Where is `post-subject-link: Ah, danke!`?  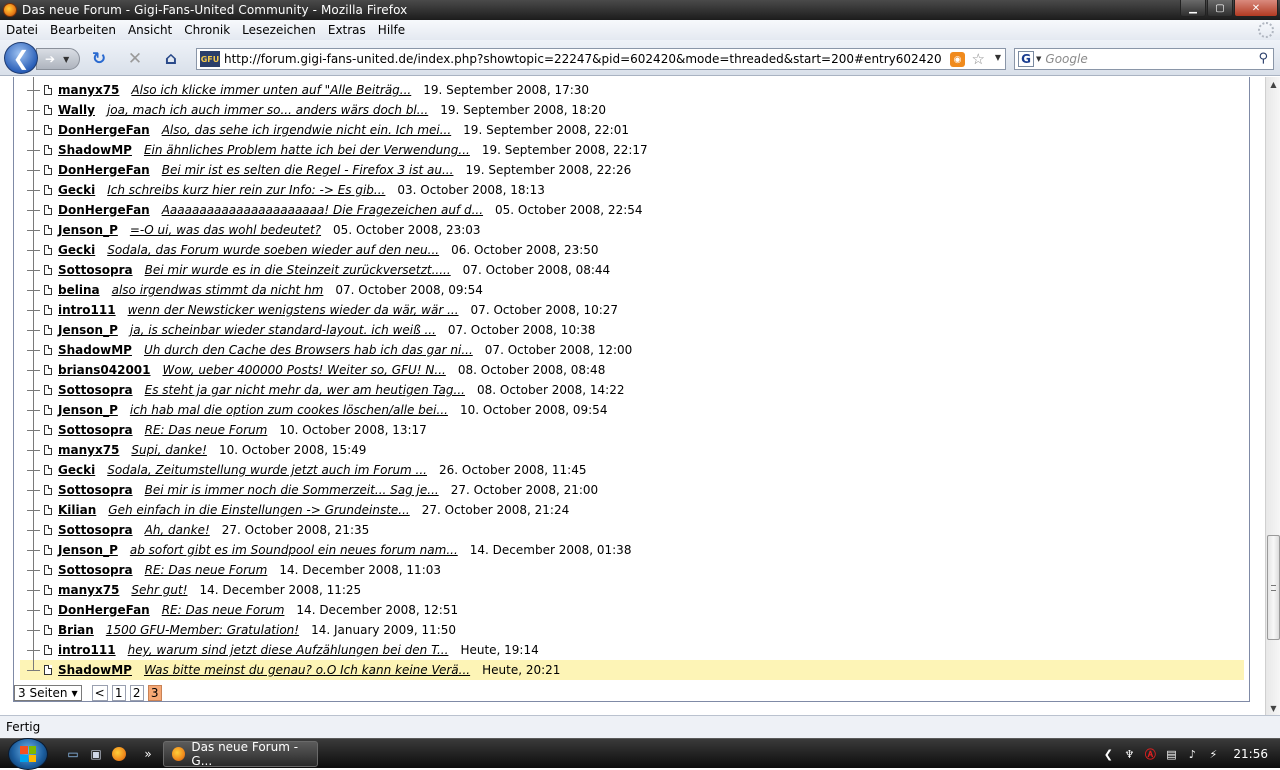
post-subject-link: Ah, danke! is located at coordinates (177, 530).